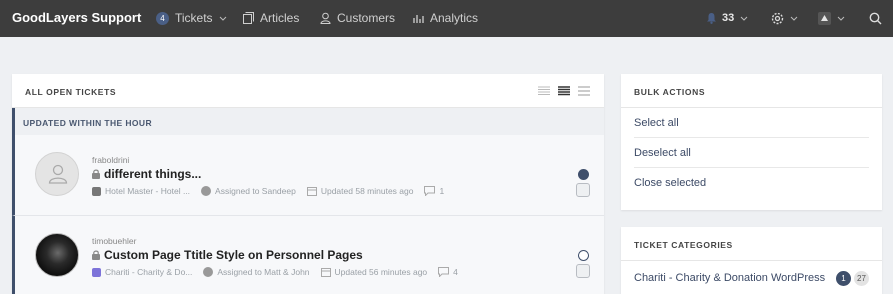  I want to click on ticket-updated-text: Updated 58 minutes ago, so click(367, 191).